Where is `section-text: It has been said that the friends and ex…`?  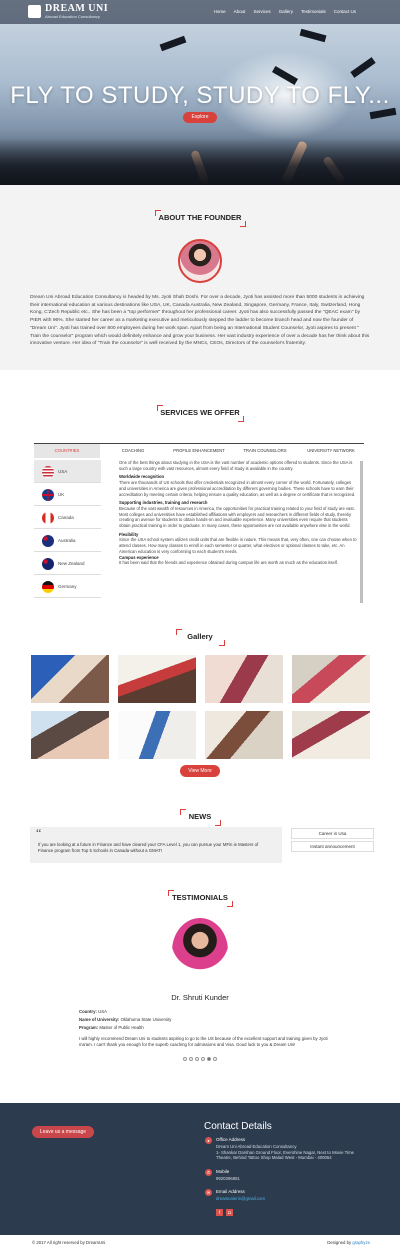
section-text: It has been said that the friends and ex… is located at coordinates (229, 563).